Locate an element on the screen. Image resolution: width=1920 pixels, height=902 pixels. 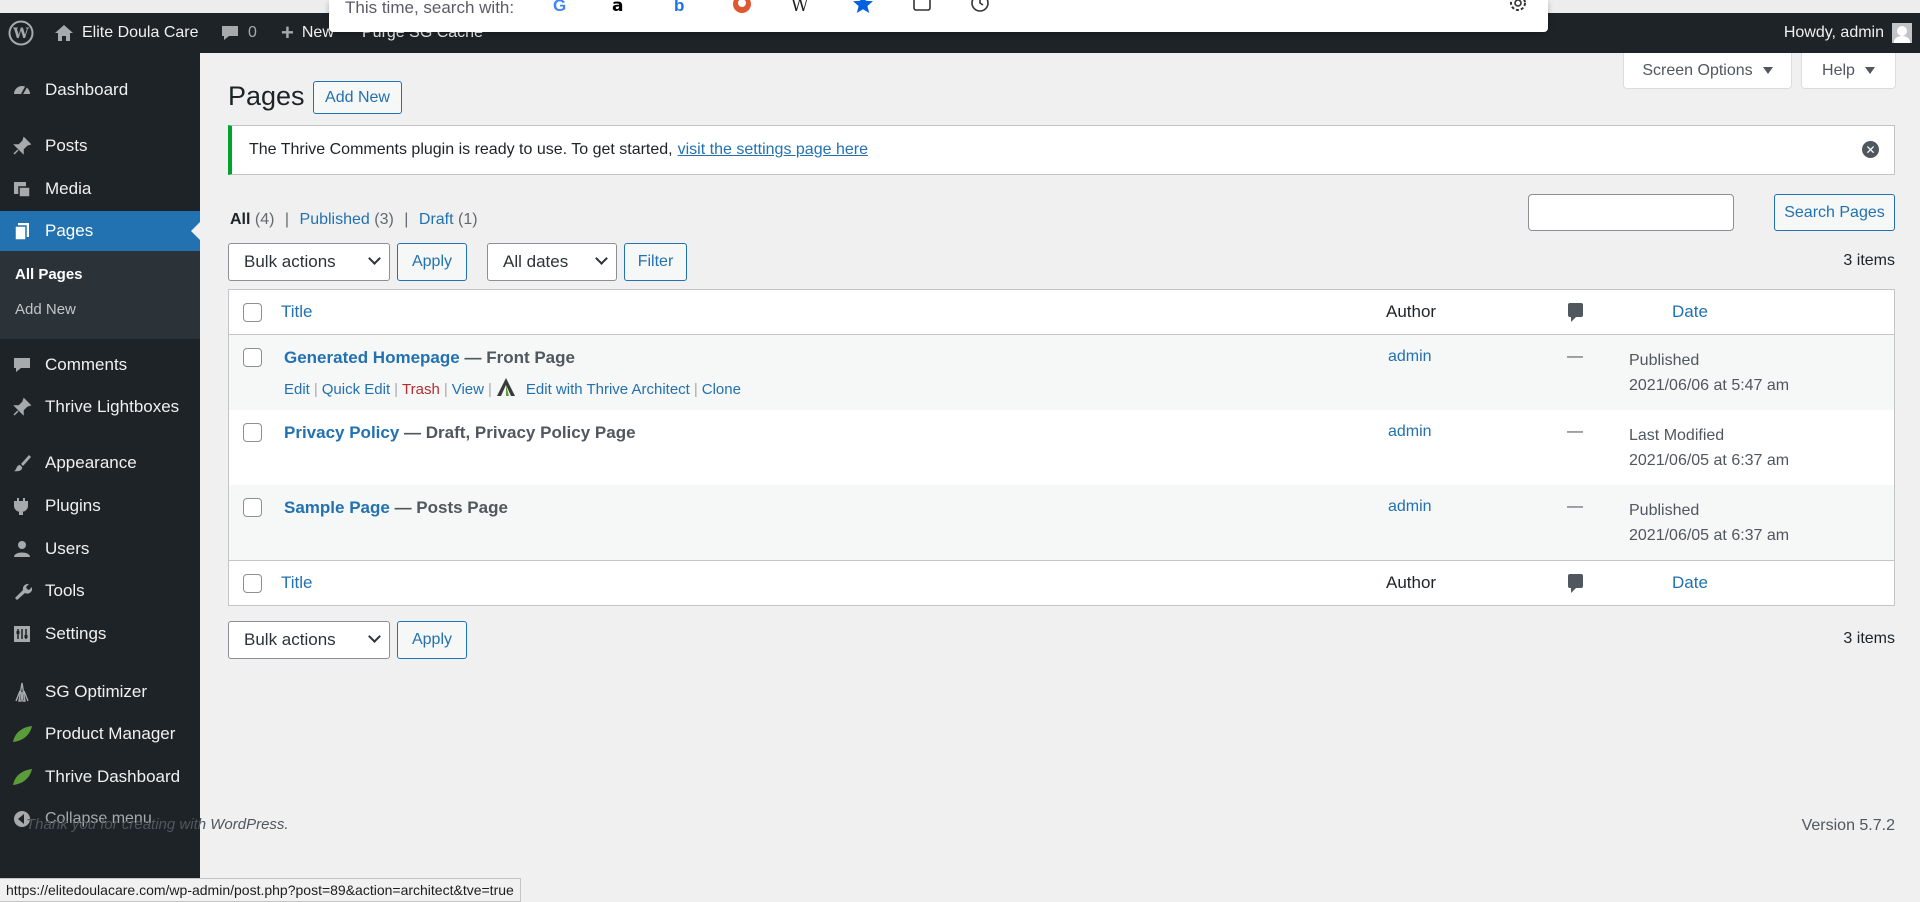
bookmarks-star-icon is located at coordinates (863, 10).